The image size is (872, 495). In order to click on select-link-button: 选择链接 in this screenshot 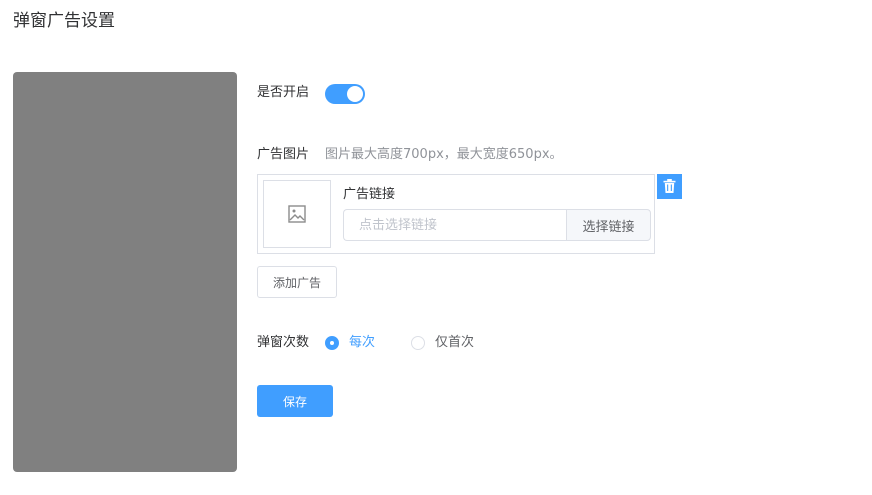, I will do `click(608, 225)`.